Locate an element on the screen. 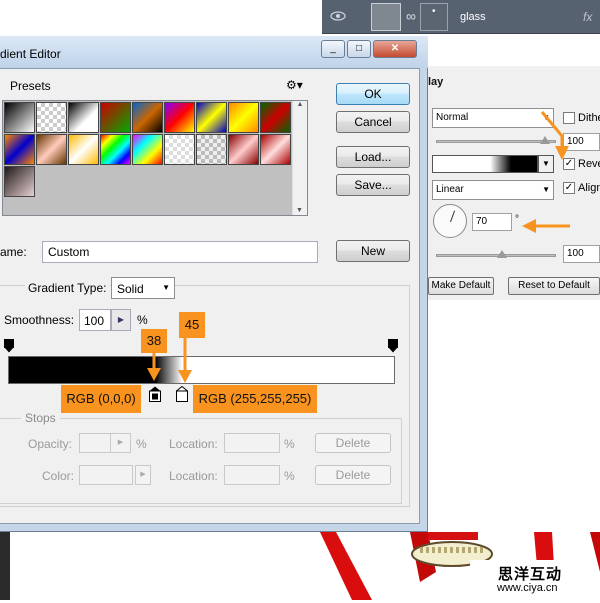 This screenshot has width=600, height=603. stop2-color-callout: RGB (255,255,255) is located at coordinates (255, 399).